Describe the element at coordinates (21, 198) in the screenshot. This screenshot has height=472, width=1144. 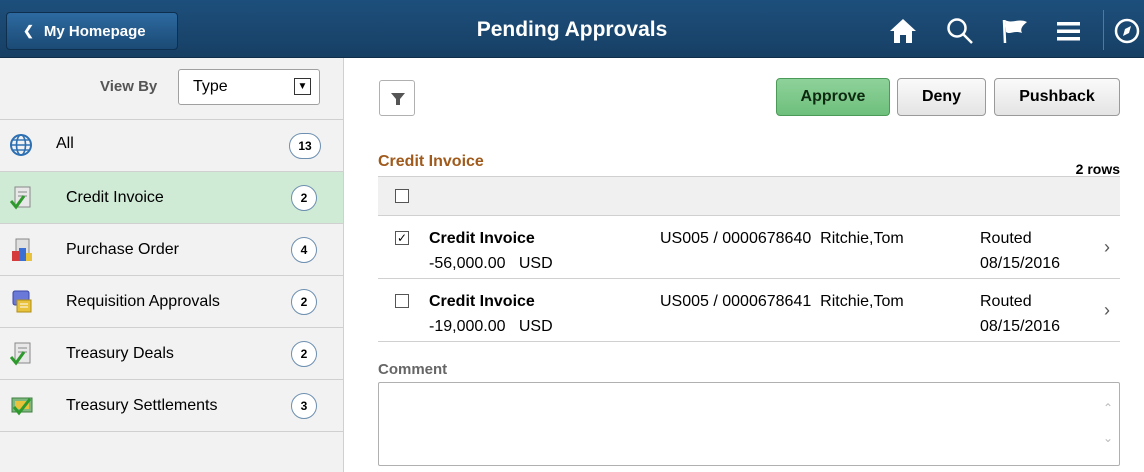
I see `credit-invoice-icon` at that location.